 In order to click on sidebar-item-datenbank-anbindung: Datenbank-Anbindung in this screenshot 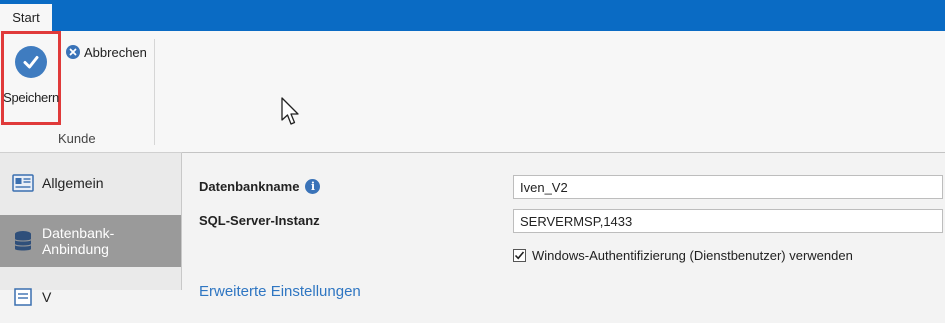, I will do `click(90, 241)`.